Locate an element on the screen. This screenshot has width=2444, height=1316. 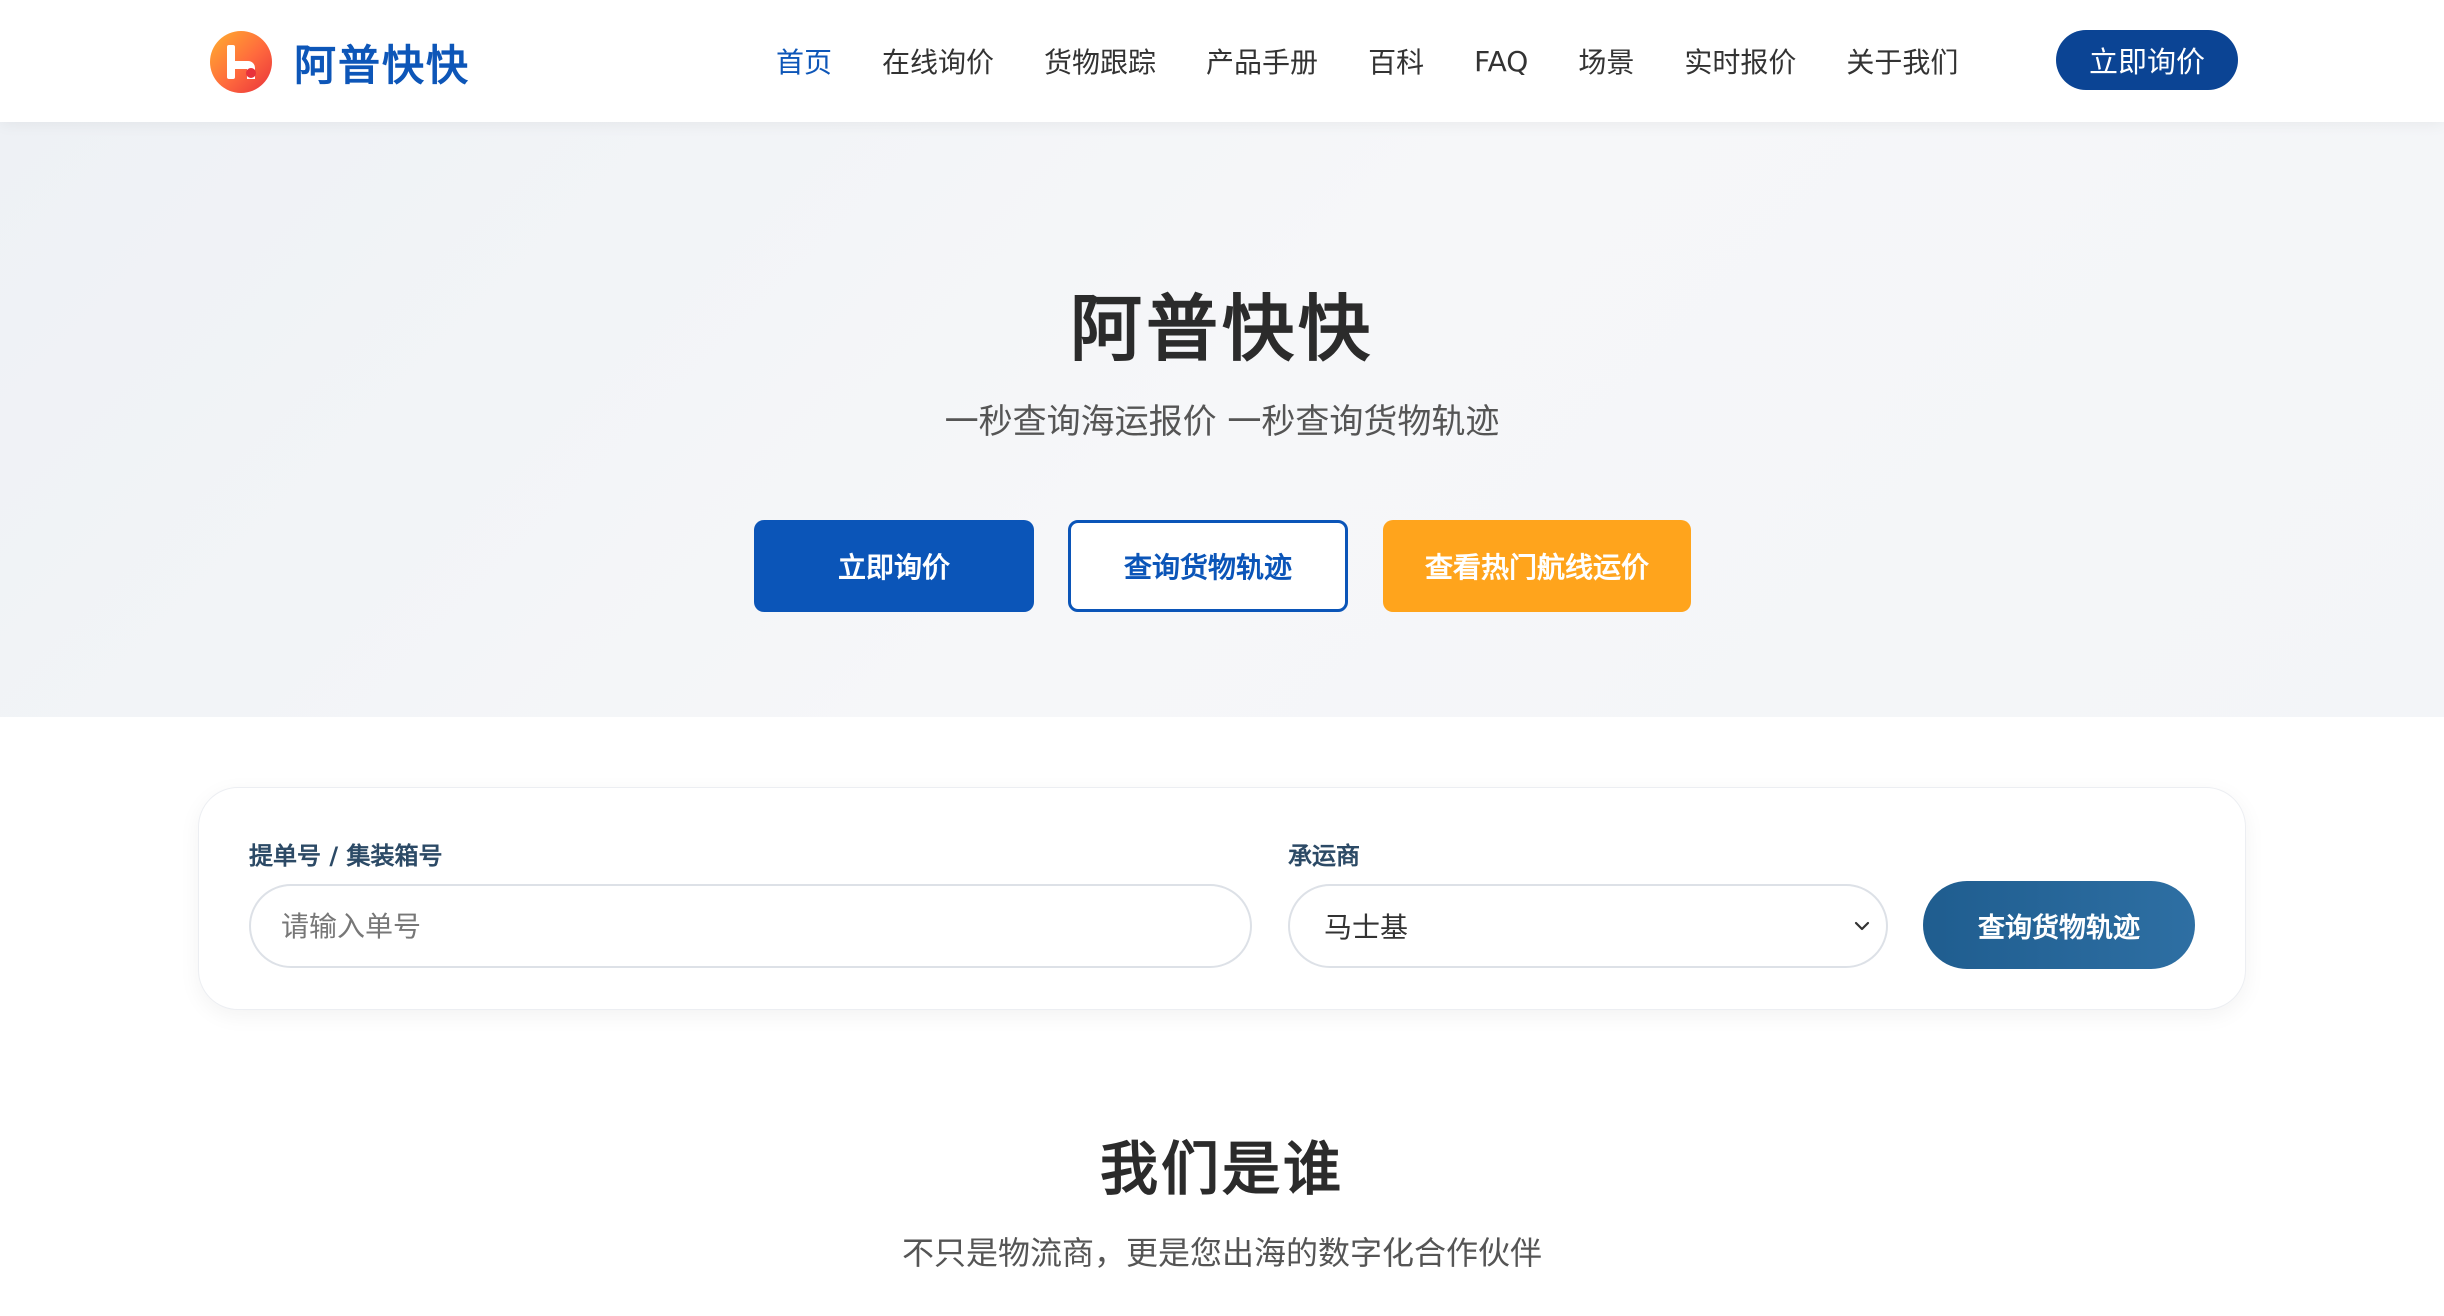
about-section-title: 我们是谁 is located at coordinates (1221, 1169).